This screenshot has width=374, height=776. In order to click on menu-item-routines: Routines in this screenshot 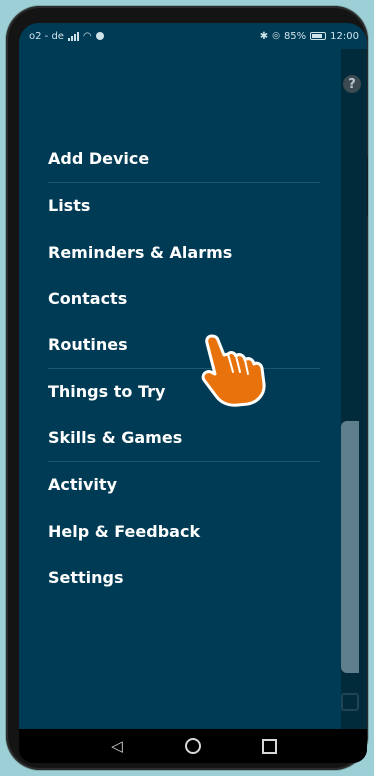, I will do `click(184, 345)`.